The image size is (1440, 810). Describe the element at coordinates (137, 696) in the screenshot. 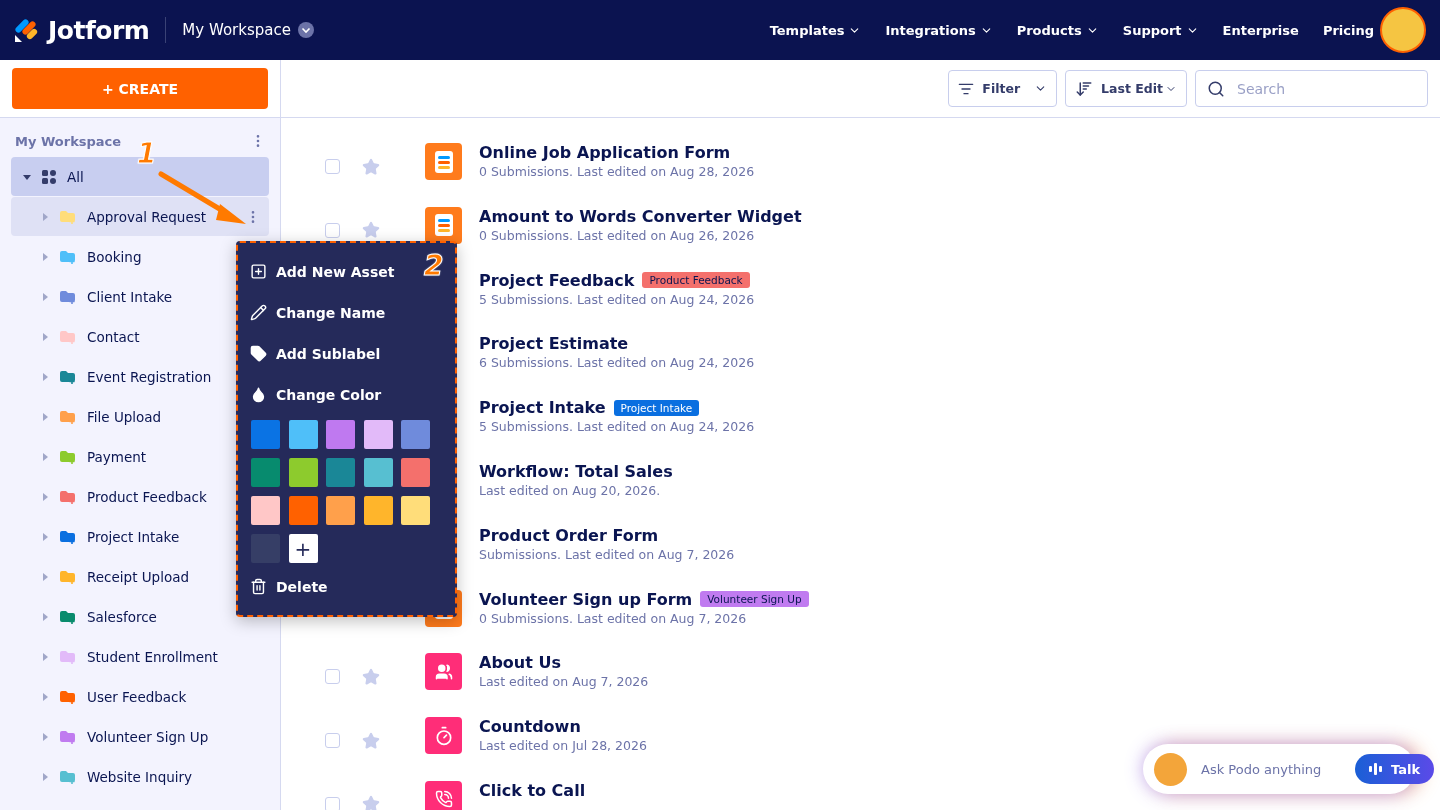

I see `tree-label: User Feedback` at that location.